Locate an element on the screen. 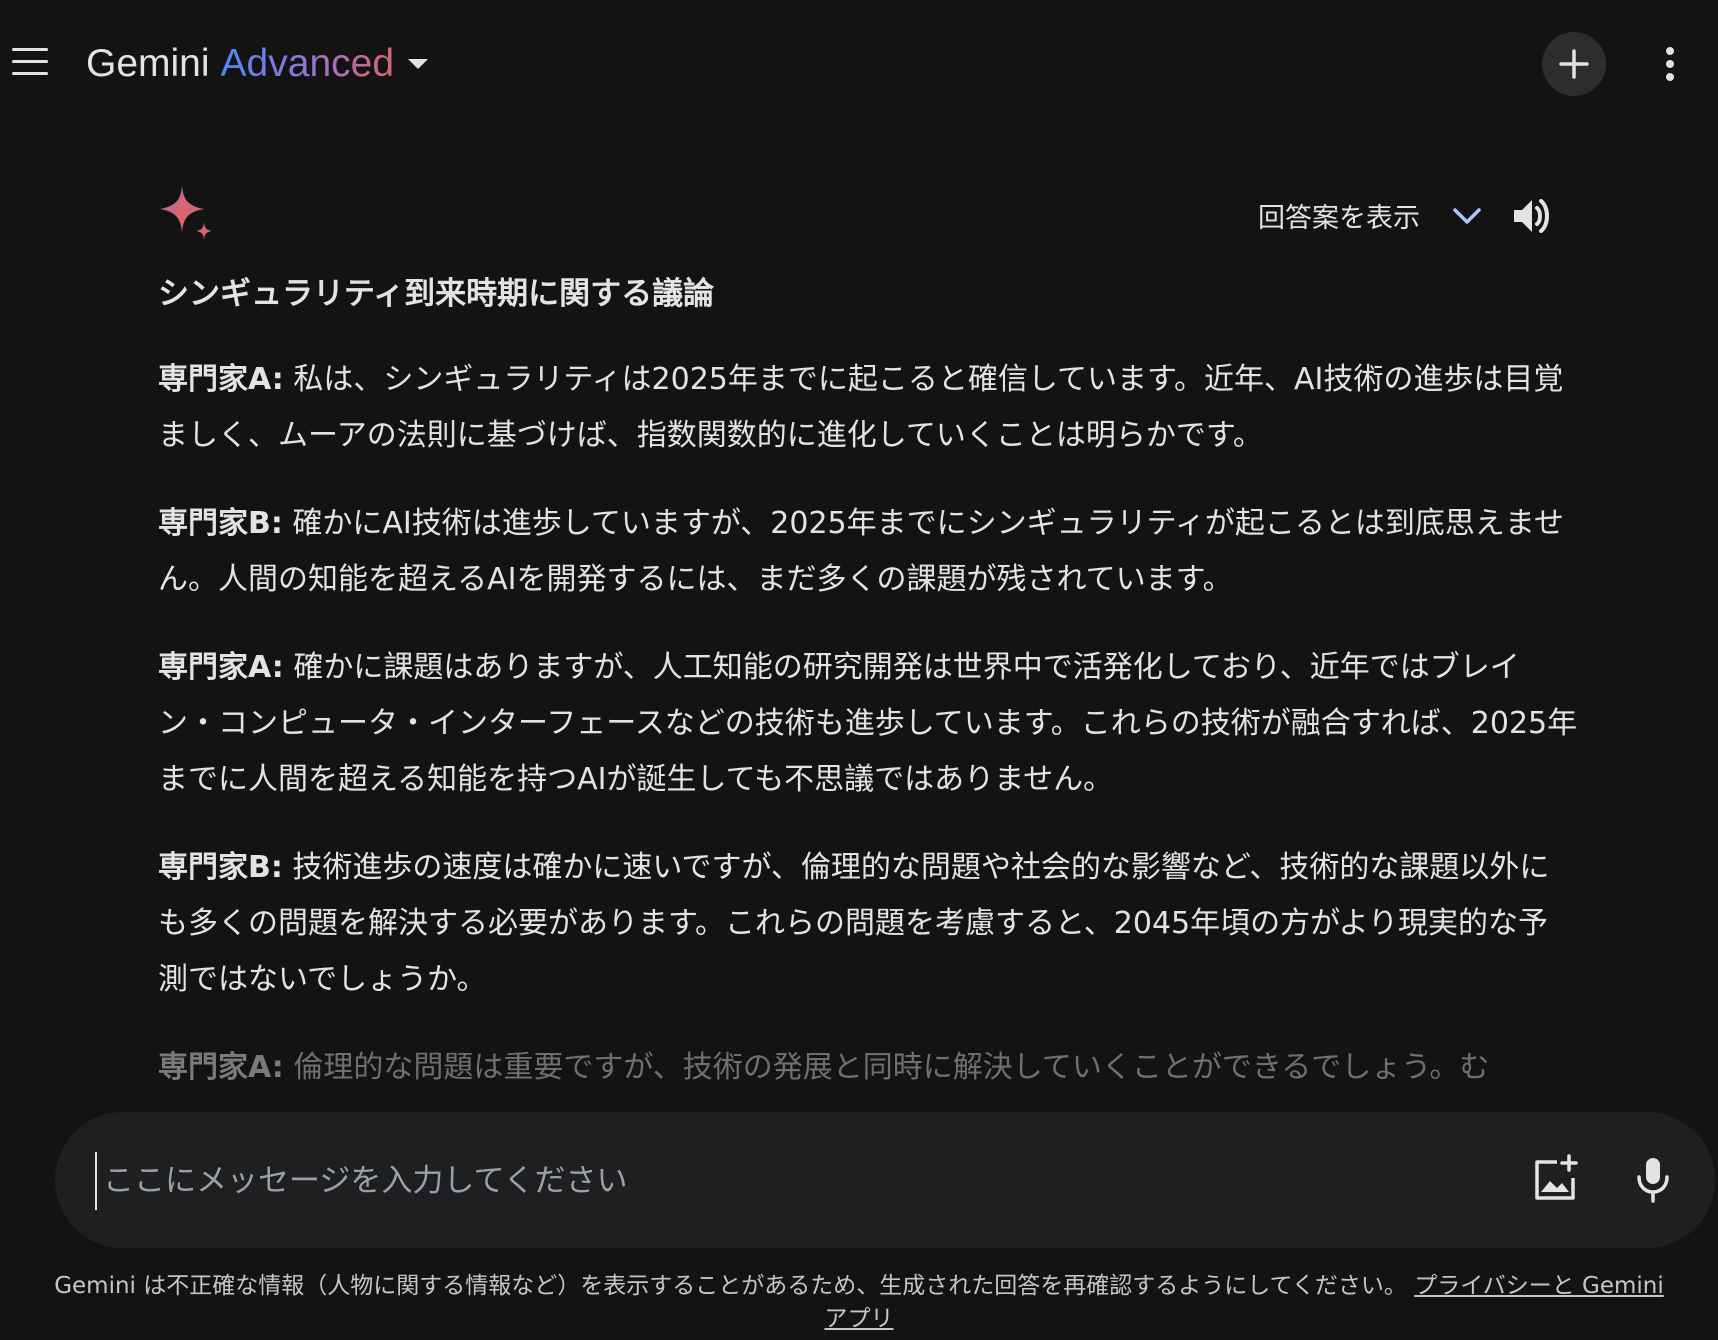 The height and width of the screenshot is (1340, 1718). show-drafts-button: 回答案を表示 is located at coordinates (1370, 215).